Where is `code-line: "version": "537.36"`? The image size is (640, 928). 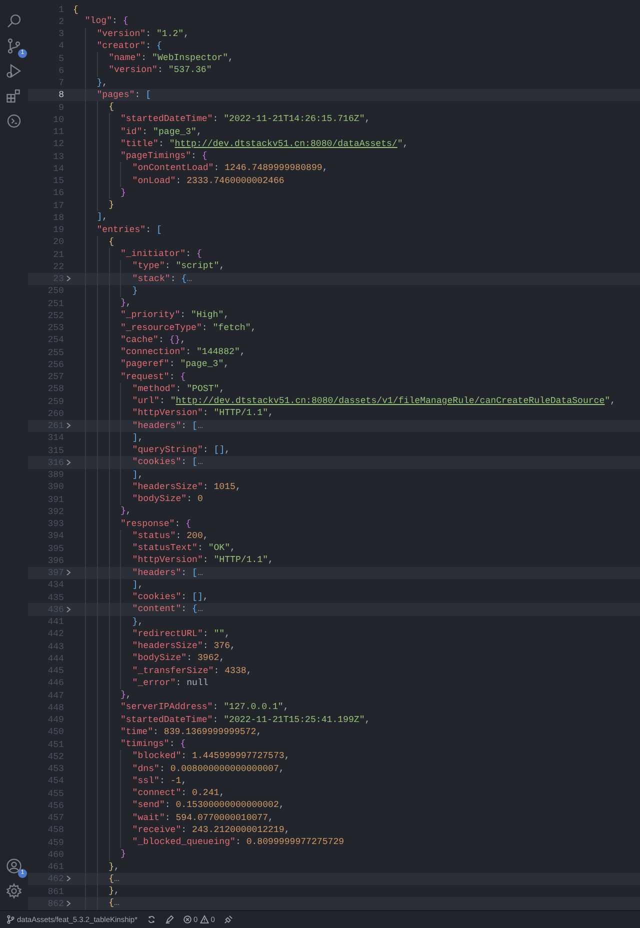 code-line: "version": "537.36" is located at coordinates (142, 70).